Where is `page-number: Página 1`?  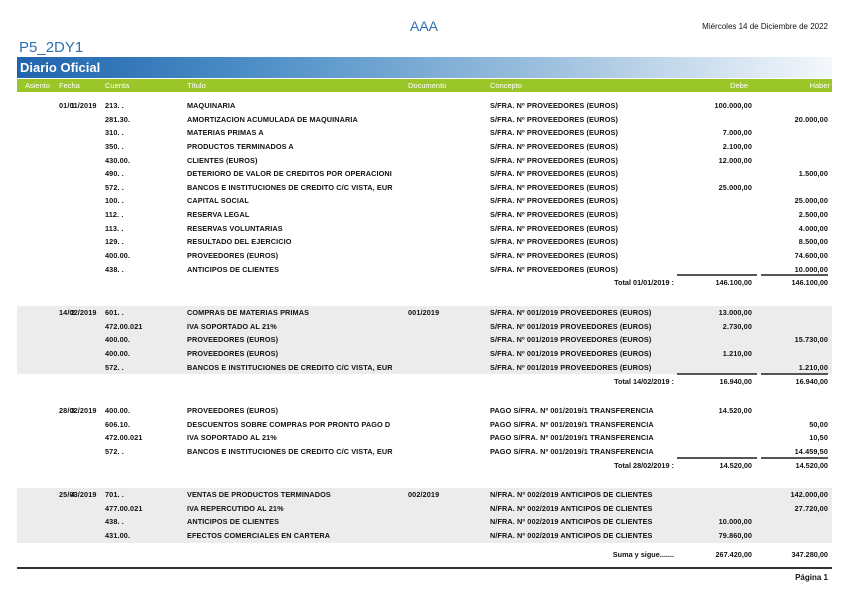
page-number: Página 1 is located at coordinates (811, 577).